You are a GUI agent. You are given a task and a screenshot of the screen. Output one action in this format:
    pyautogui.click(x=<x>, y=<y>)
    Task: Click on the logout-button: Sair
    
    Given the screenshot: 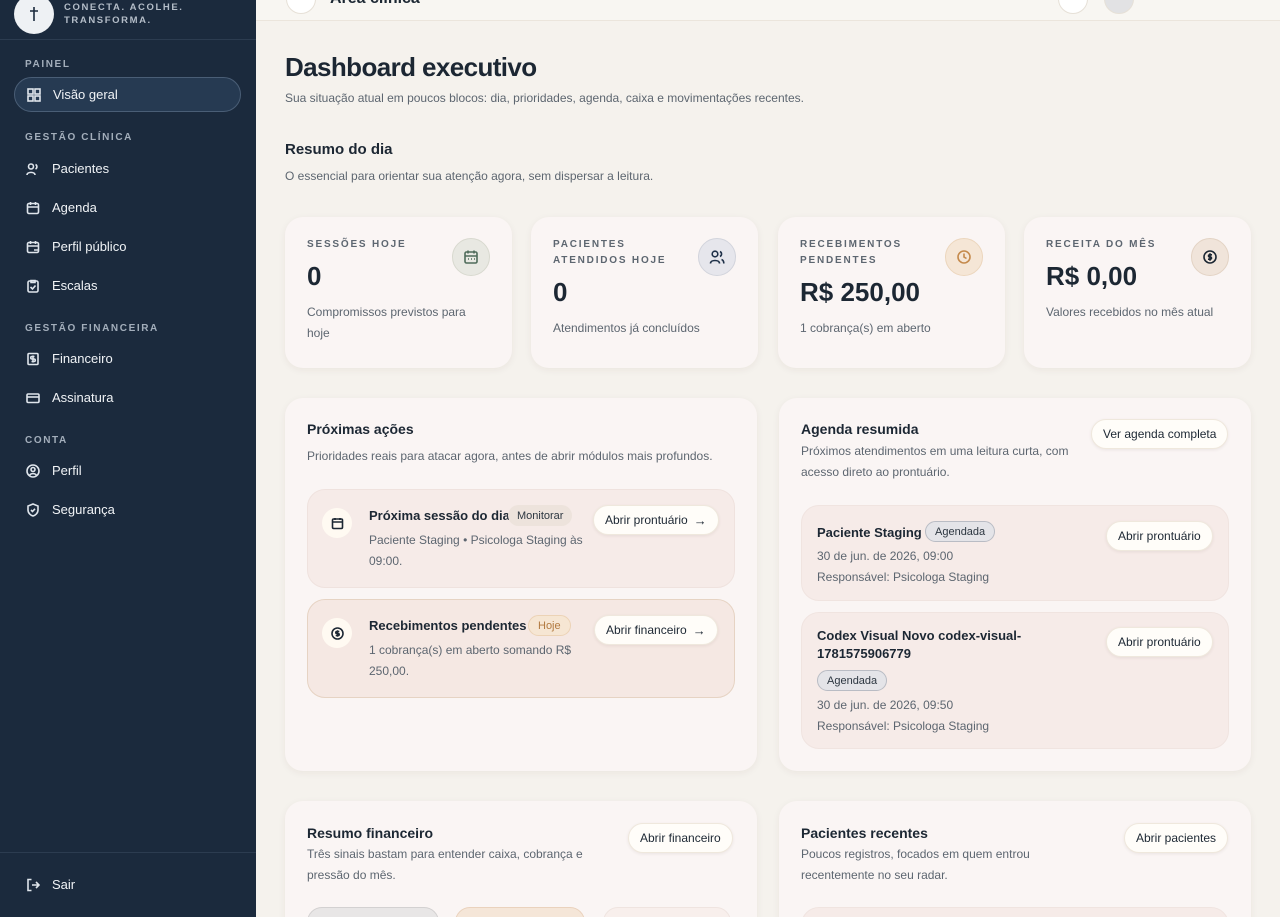 What is the action you would take?
    pyautogui.click(x=127, y=884)
    